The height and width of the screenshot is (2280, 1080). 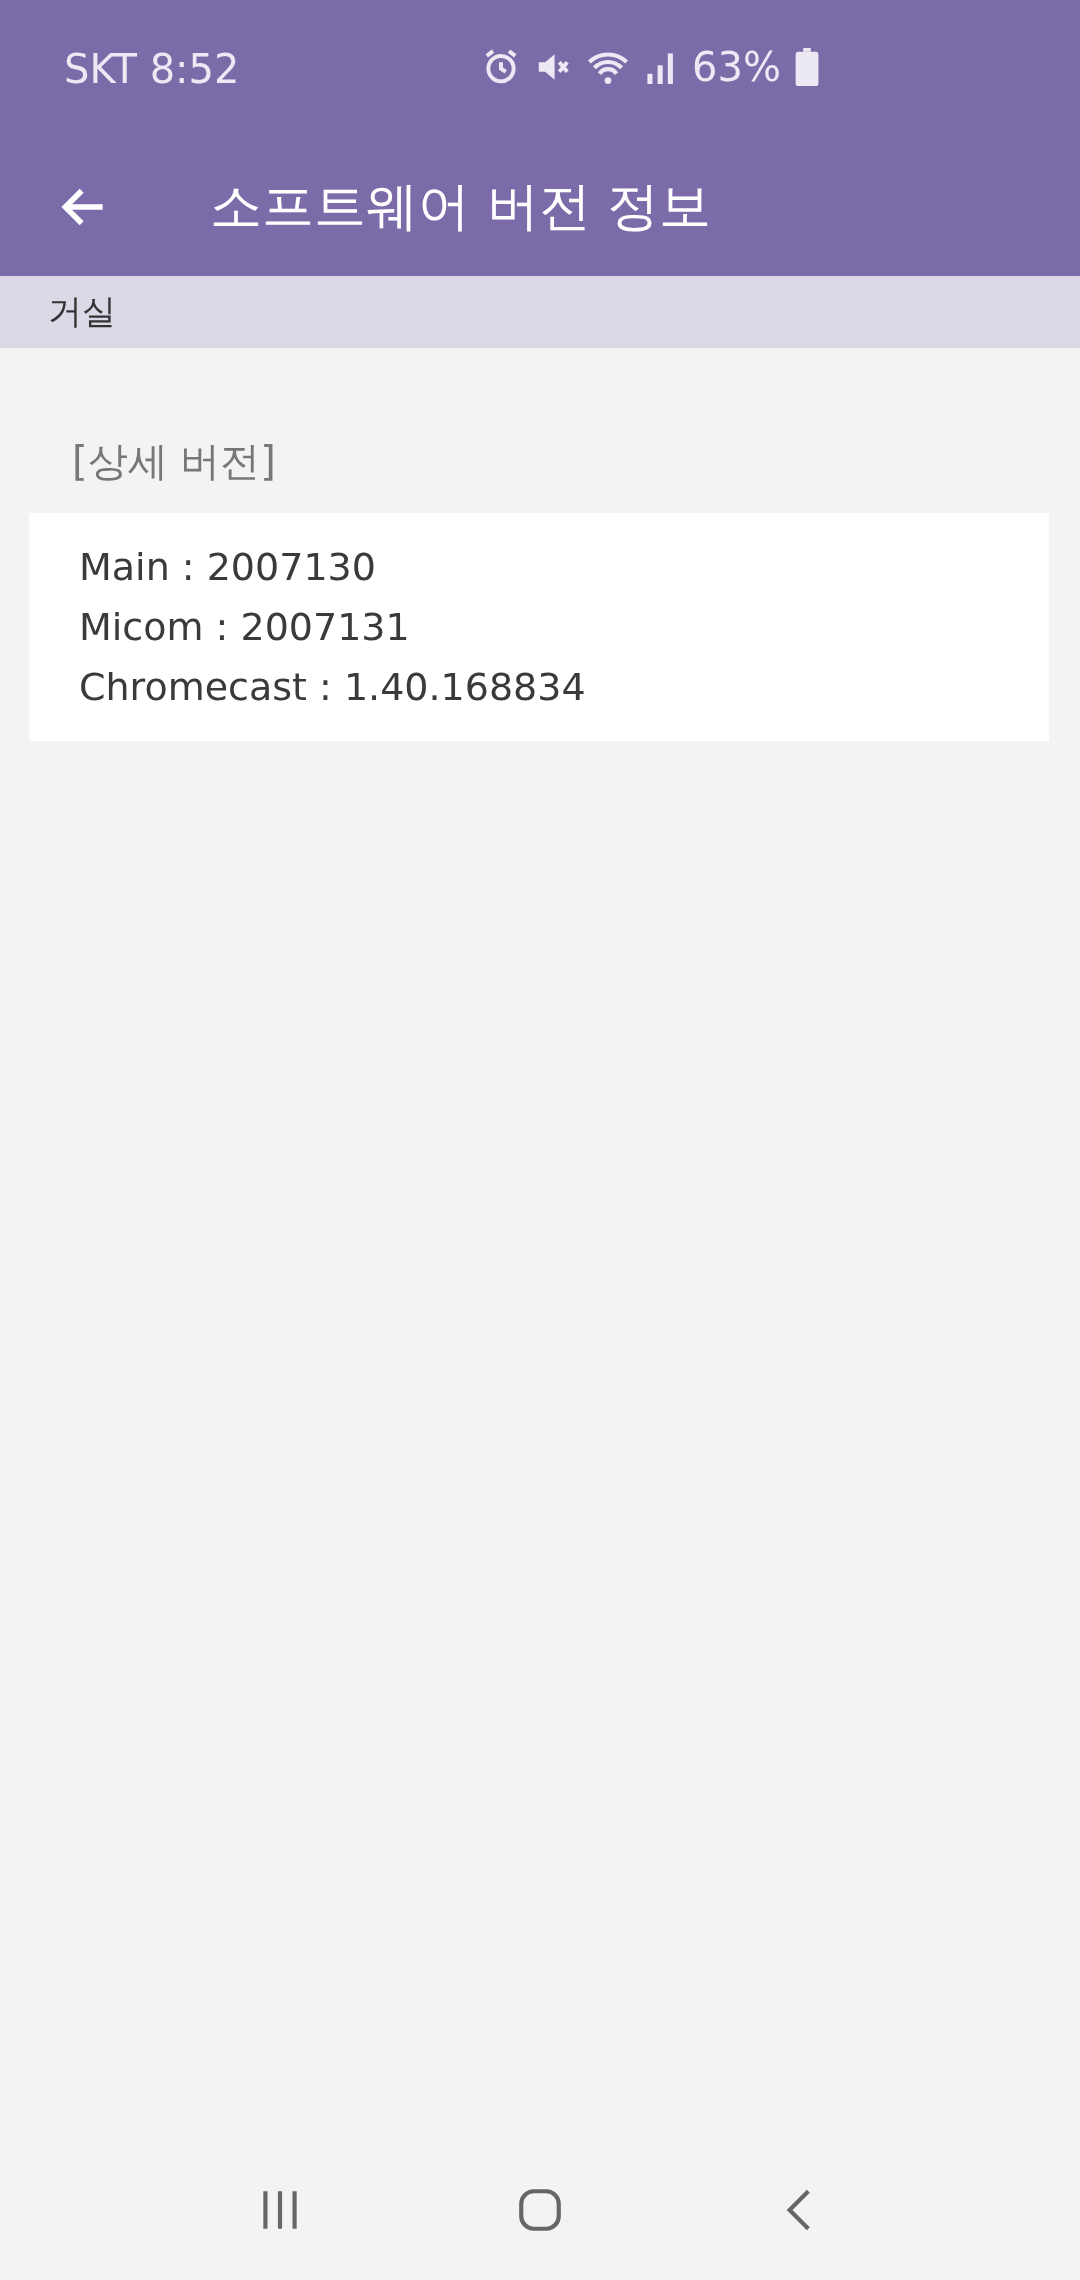 I want to click on battery-percent: 63%, so click(x=736, y=67).